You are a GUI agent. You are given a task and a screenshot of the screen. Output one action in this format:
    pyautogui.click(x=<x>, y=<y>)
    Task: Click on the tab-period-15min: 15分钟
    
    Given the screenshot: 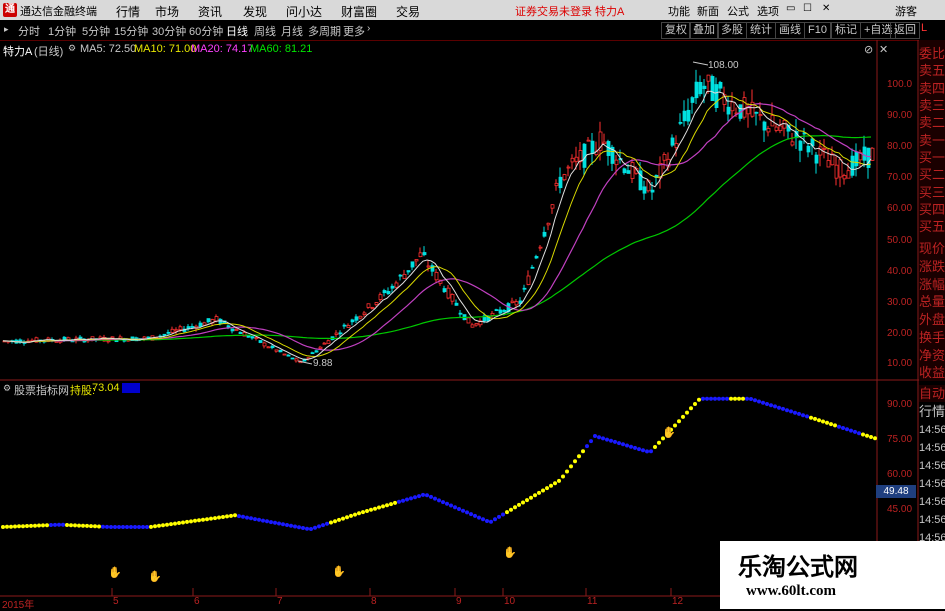 What is the action you would take?
    pyautogui.click(x=131, y=31)
    